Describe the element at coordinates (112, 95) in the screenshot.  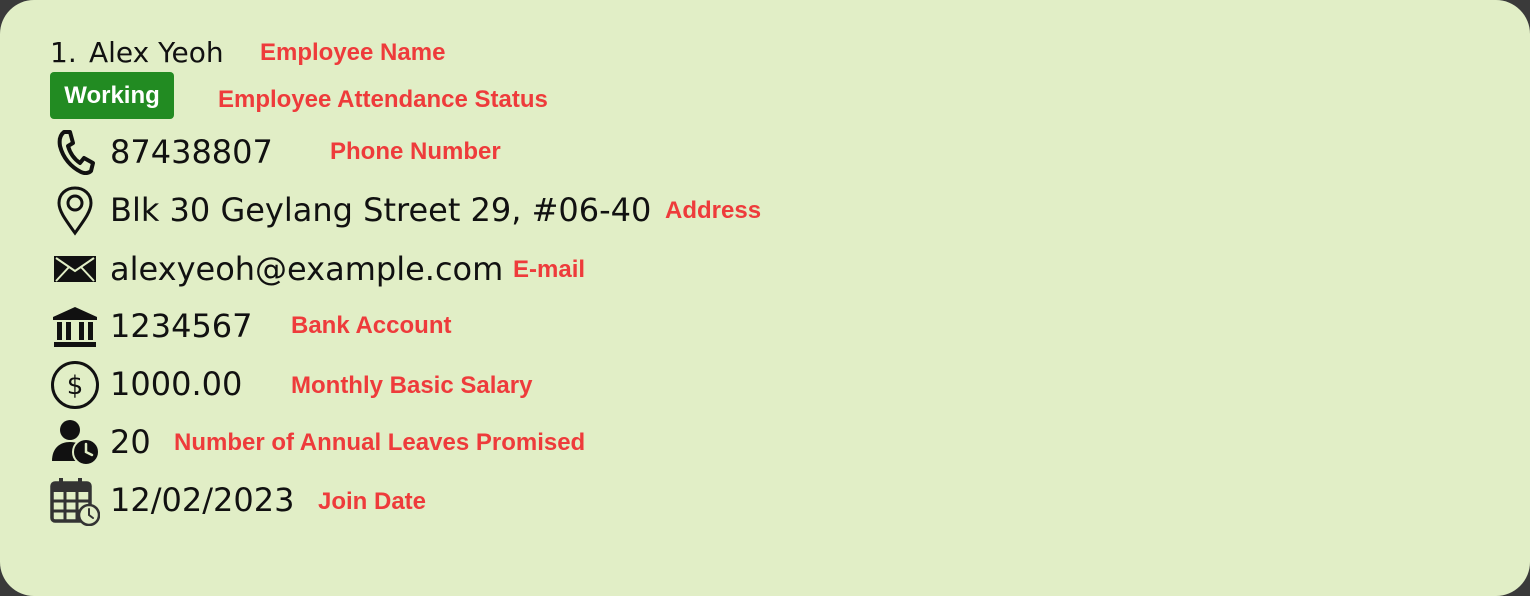
I see `status-badge: Working` at that location.